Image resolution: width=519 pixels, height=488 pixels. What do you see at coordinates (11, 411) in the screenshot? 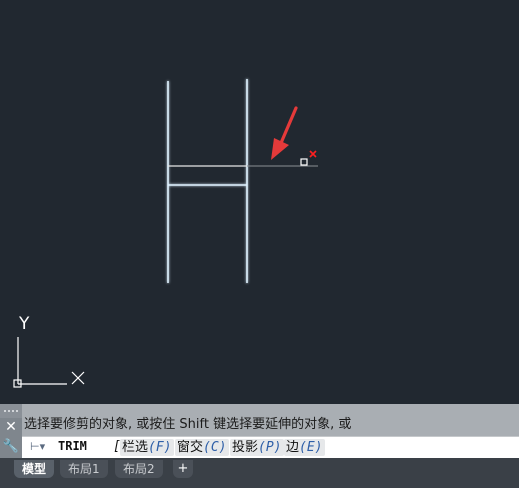
I see `command-line-grip` at bounding box center [11, 411].